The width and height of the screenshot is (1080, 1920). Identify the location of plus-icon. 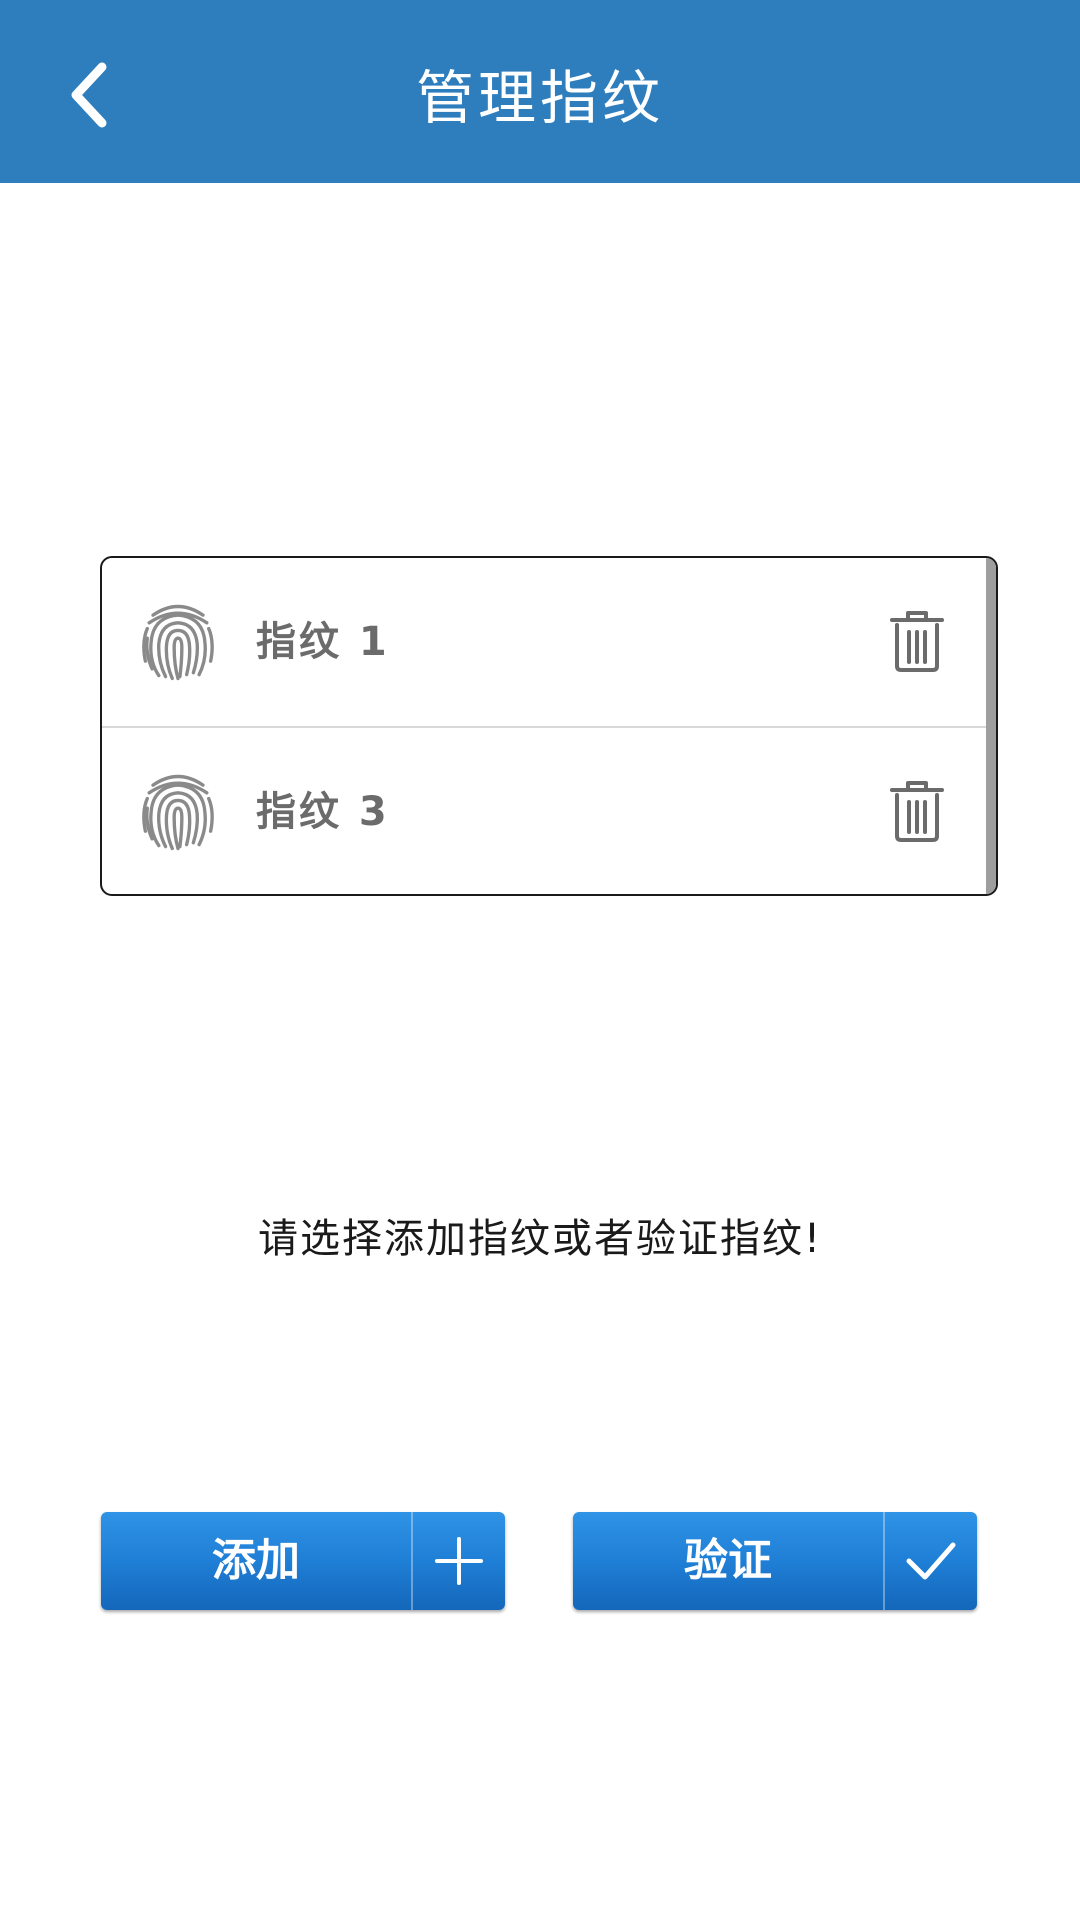
(459, 1561).